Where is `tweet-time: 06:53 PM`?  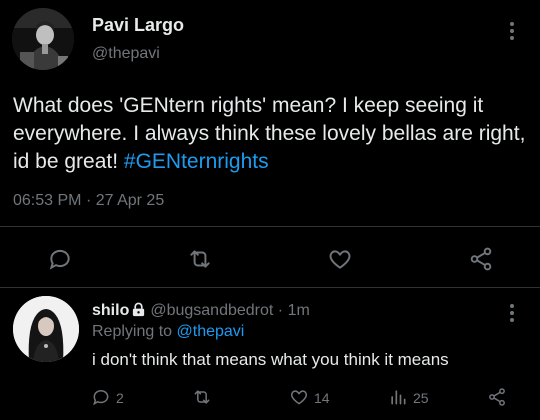
tweet-time: 06:53 PM is located at coordinates (47, 200).